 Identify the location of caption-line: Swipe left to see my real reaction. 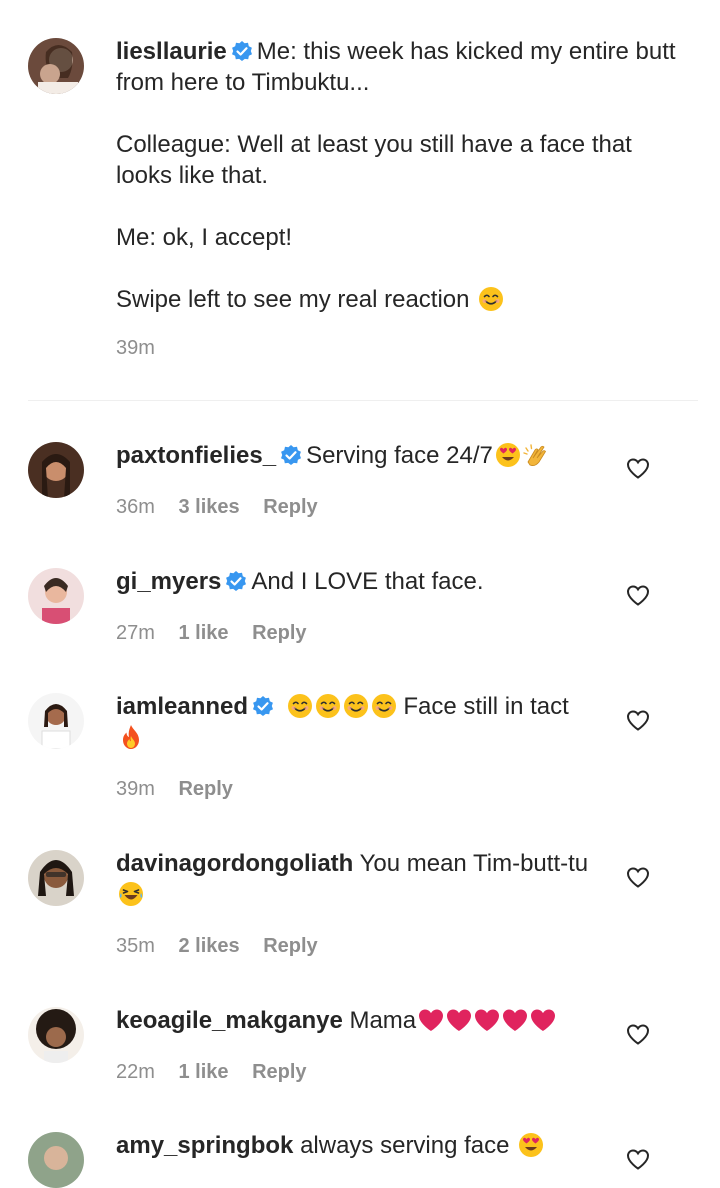
(293, 299).